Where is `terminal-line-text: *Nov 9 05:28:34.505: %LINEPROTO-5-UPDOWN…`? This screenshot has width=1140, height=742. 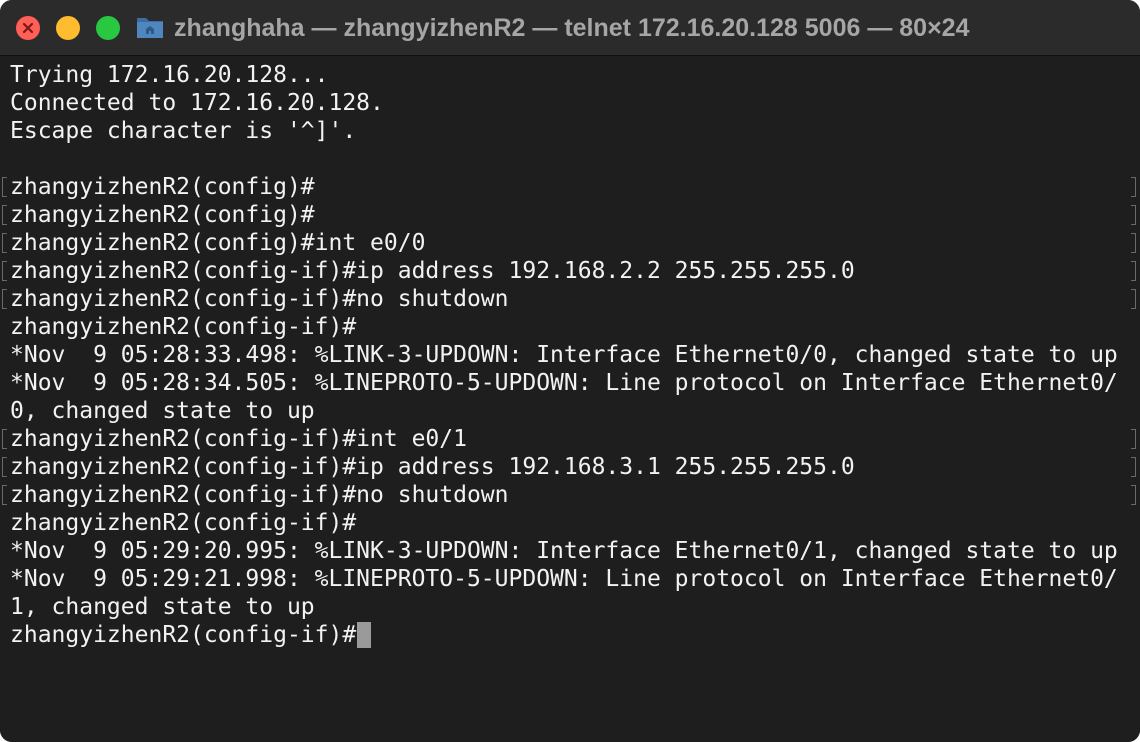
terminal-line-text: *Nov 9 05:28:34.505: %LINEPROTO-5-UPDOWN… is located at coordinates (564, 383).